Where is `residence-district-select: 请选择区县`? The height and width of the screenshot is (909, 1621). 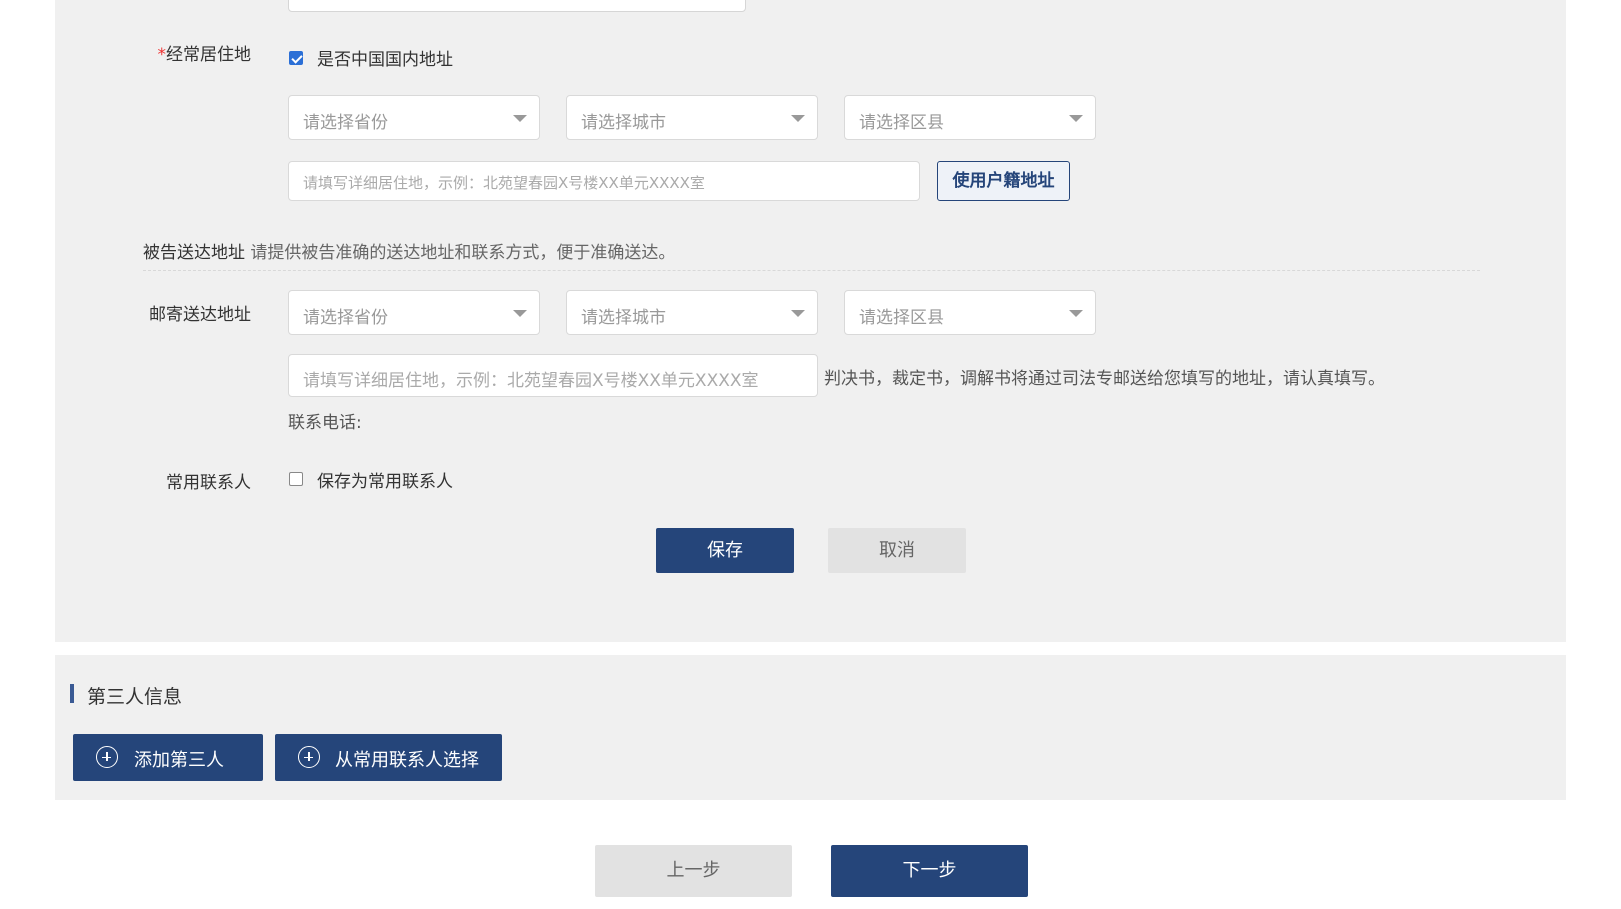
residence-district-select: 请选择区县 is located at coordinates (970, 117).